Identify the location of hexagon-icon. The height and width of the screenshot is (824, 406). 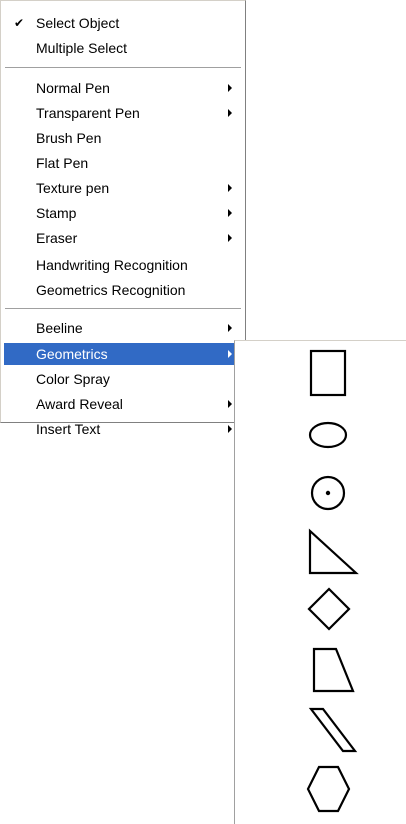
(331, 791).